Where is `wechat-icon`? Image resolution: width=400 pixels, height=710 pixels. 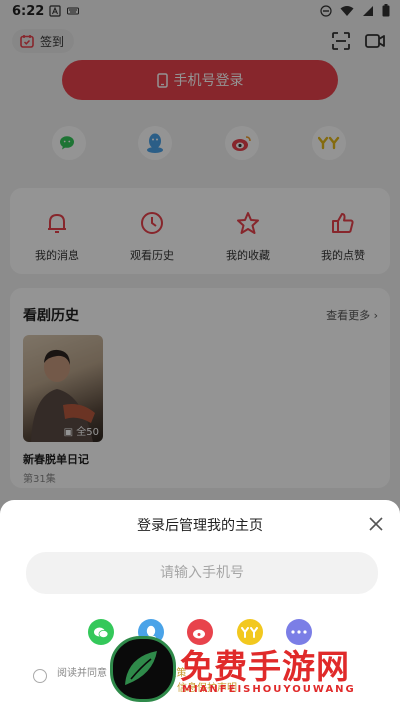 wechat-icon is located at coordinates (101, 632).